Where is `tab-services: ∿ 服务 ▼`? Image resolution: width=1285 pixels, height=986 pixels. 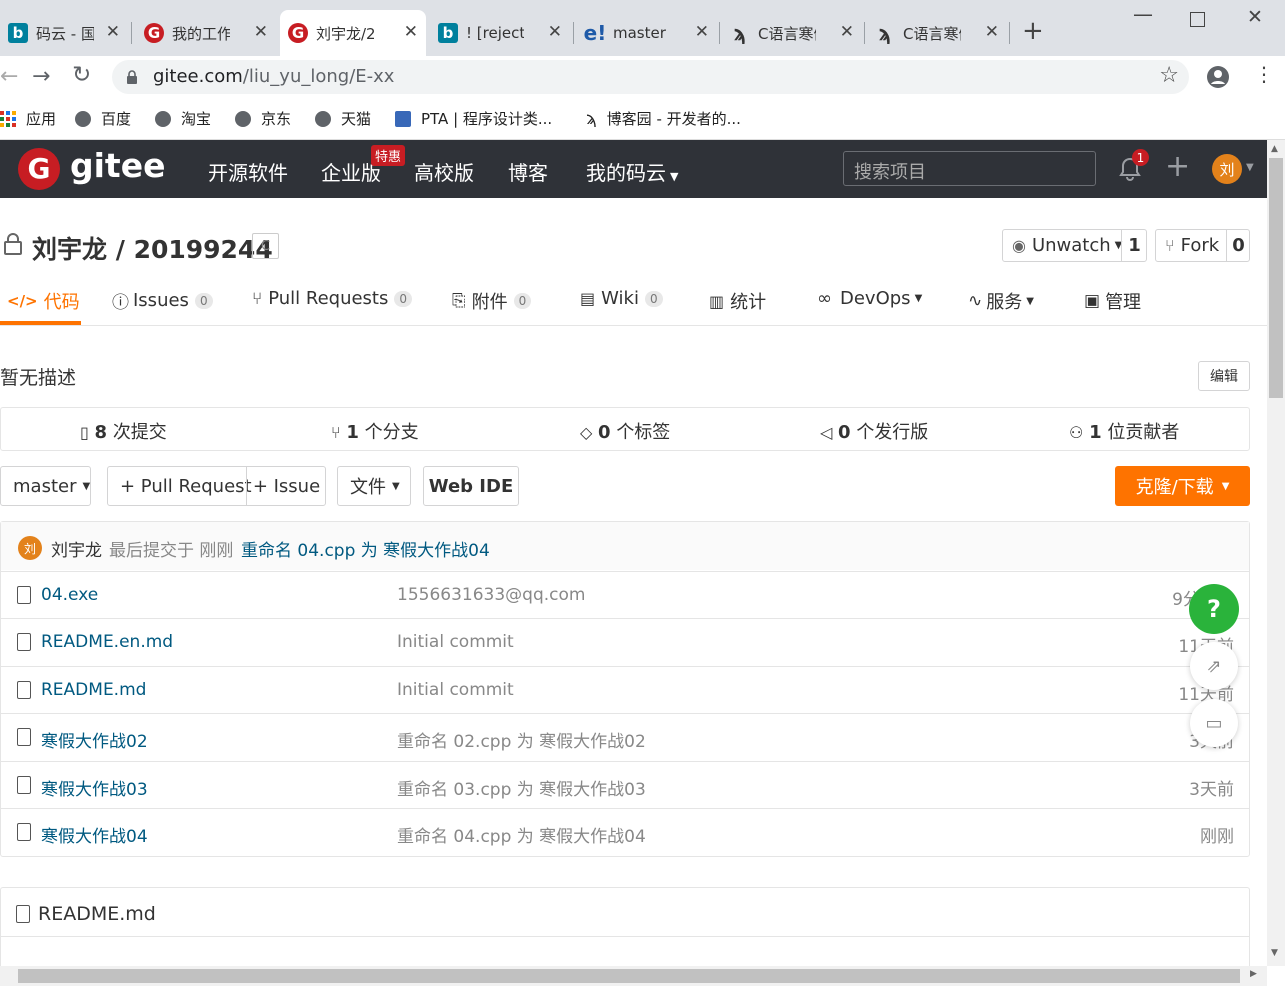 tab-services: ∿ 服务 ▼ is located at coordinates (1001, 301).